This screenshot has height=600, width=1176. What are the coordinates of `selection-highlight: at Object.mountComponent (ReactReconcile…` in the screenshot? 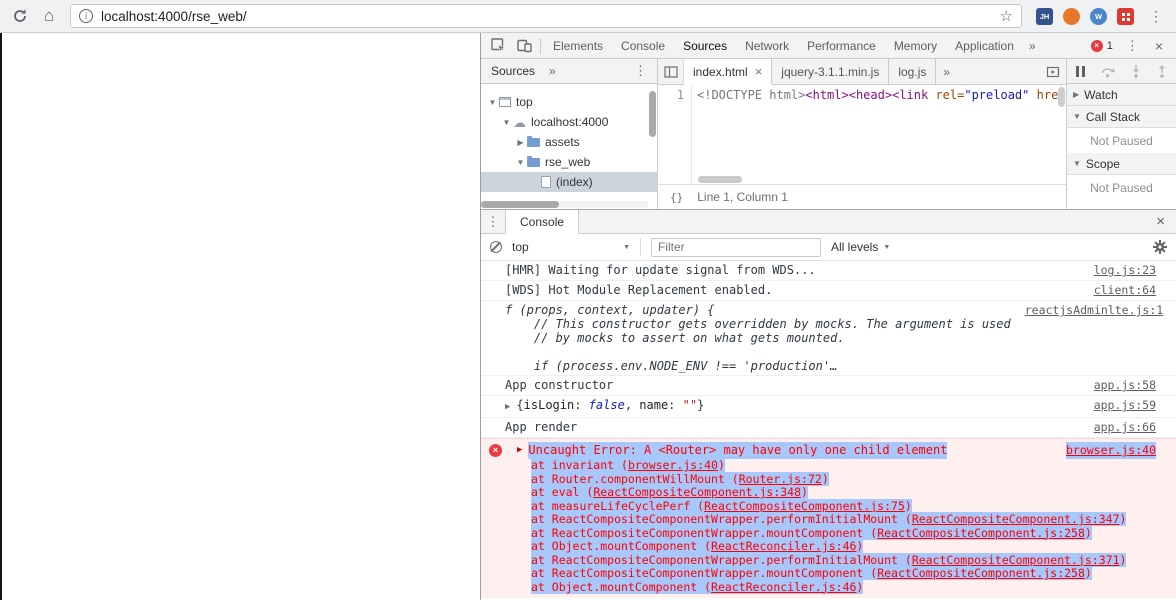 It's located at (697, 586).